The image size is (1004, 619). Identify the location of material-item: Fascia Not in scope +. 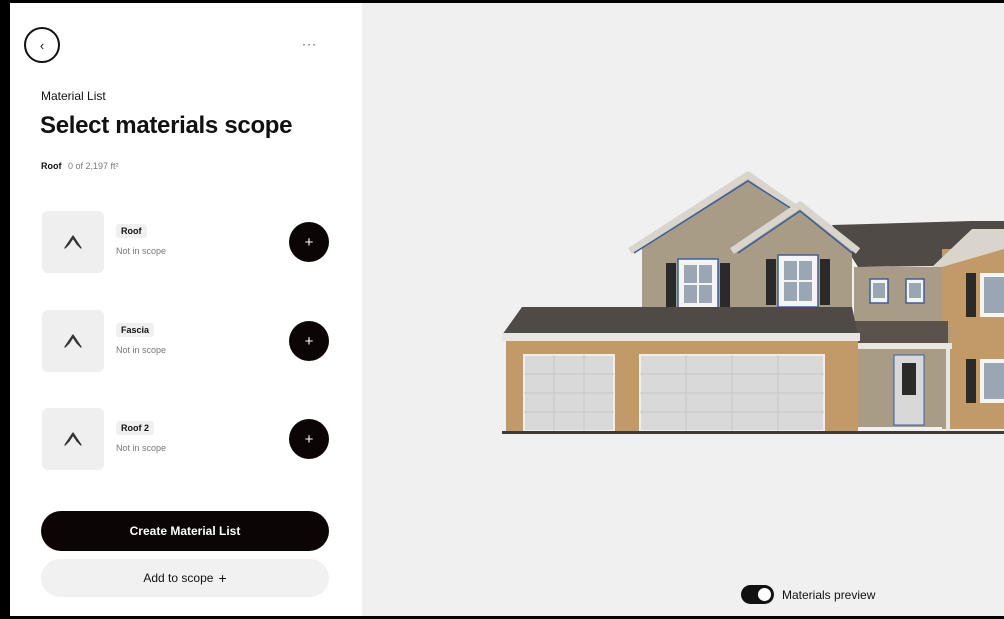
(187, 341).